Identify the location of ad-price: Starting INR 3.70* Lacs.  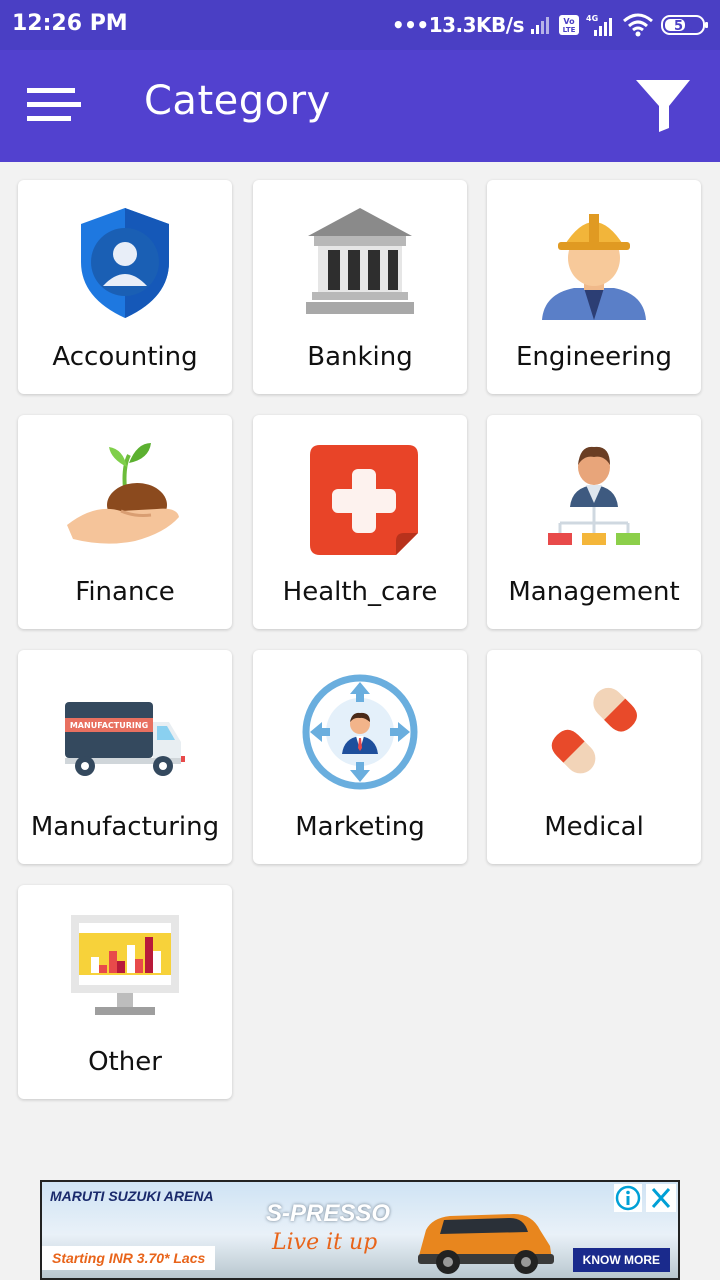
(129, 1258).